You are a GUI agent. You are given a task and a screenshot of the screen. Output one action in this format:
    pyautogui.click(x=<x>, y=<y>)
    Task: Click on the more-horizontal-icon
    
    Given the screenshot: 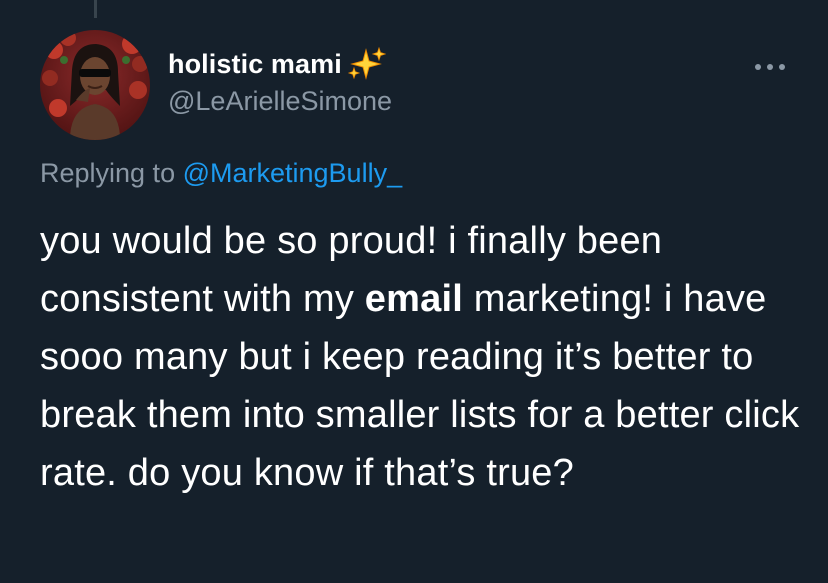 What is the action you would take?
    pyautogui.click(x=770, y=67)
    